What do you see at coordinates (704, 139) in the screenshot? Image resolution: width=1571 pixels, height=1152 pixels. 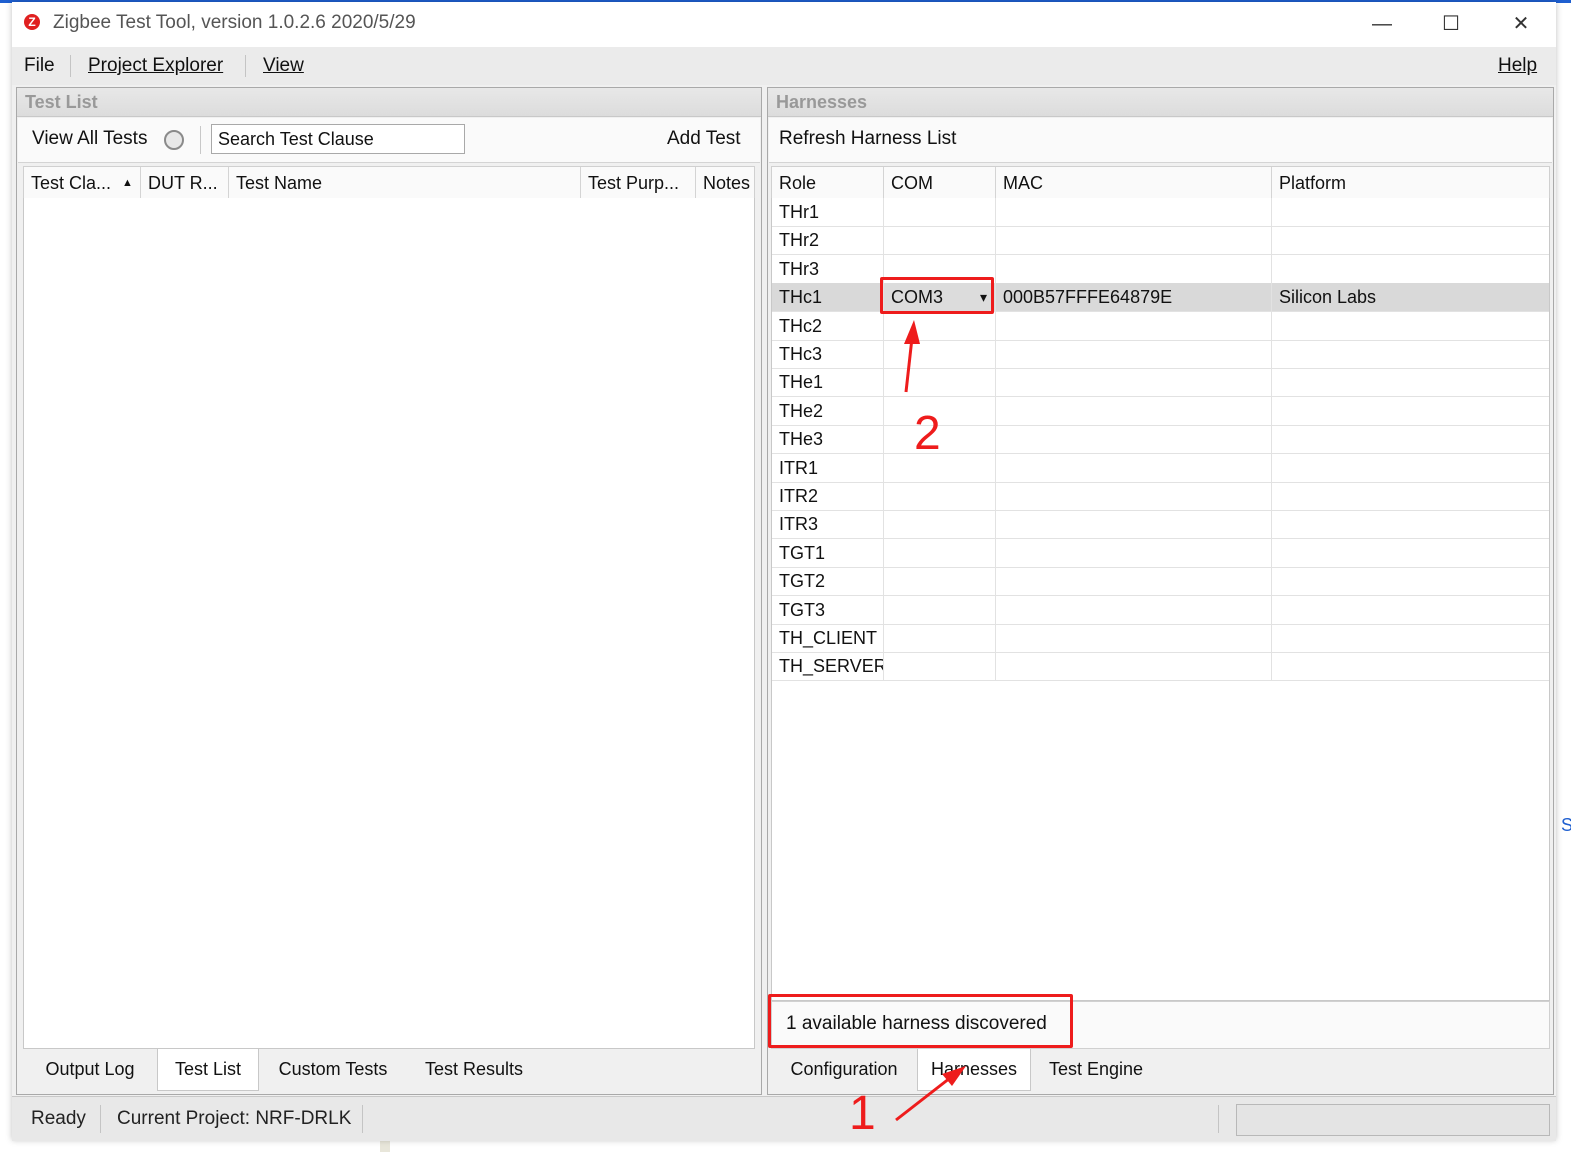 I see `add-test-button: Add Test` at bounding box center [704, 139].